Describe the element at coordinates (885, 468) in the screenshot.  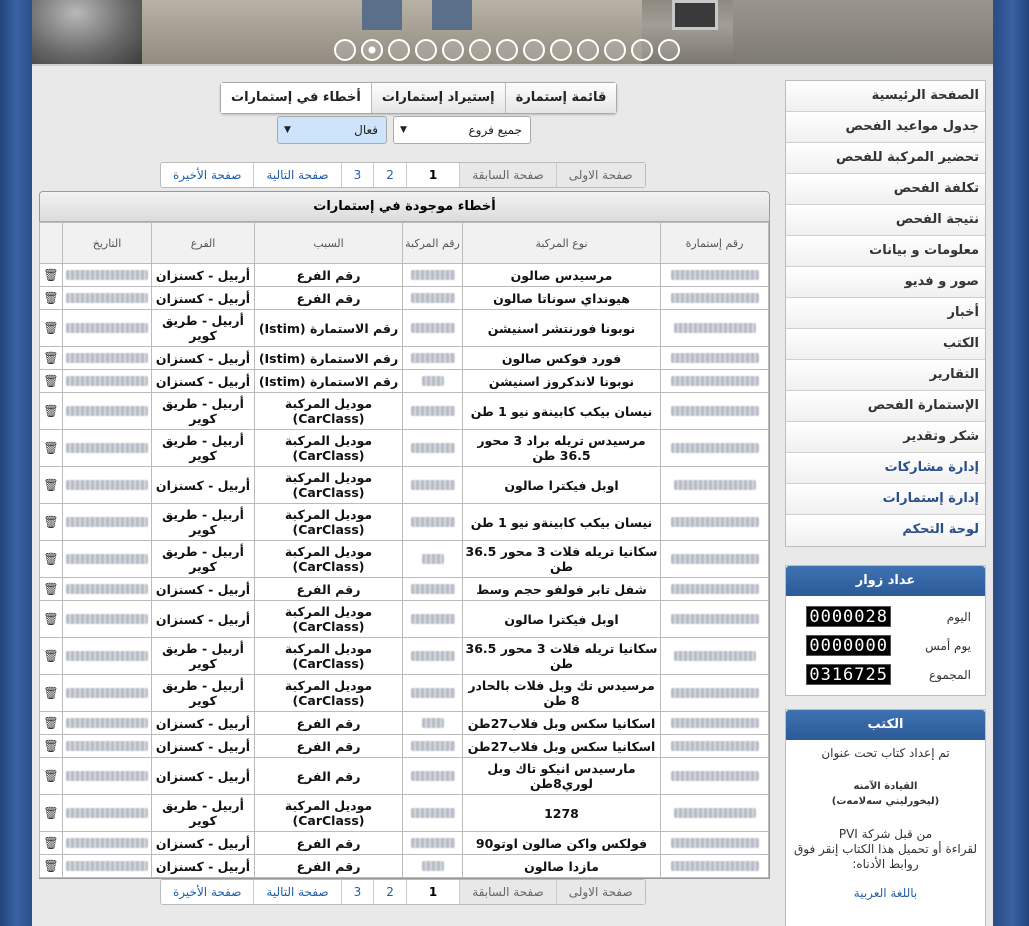
I see `sidebar-admin-item: إدارة مشاركات` at that location.